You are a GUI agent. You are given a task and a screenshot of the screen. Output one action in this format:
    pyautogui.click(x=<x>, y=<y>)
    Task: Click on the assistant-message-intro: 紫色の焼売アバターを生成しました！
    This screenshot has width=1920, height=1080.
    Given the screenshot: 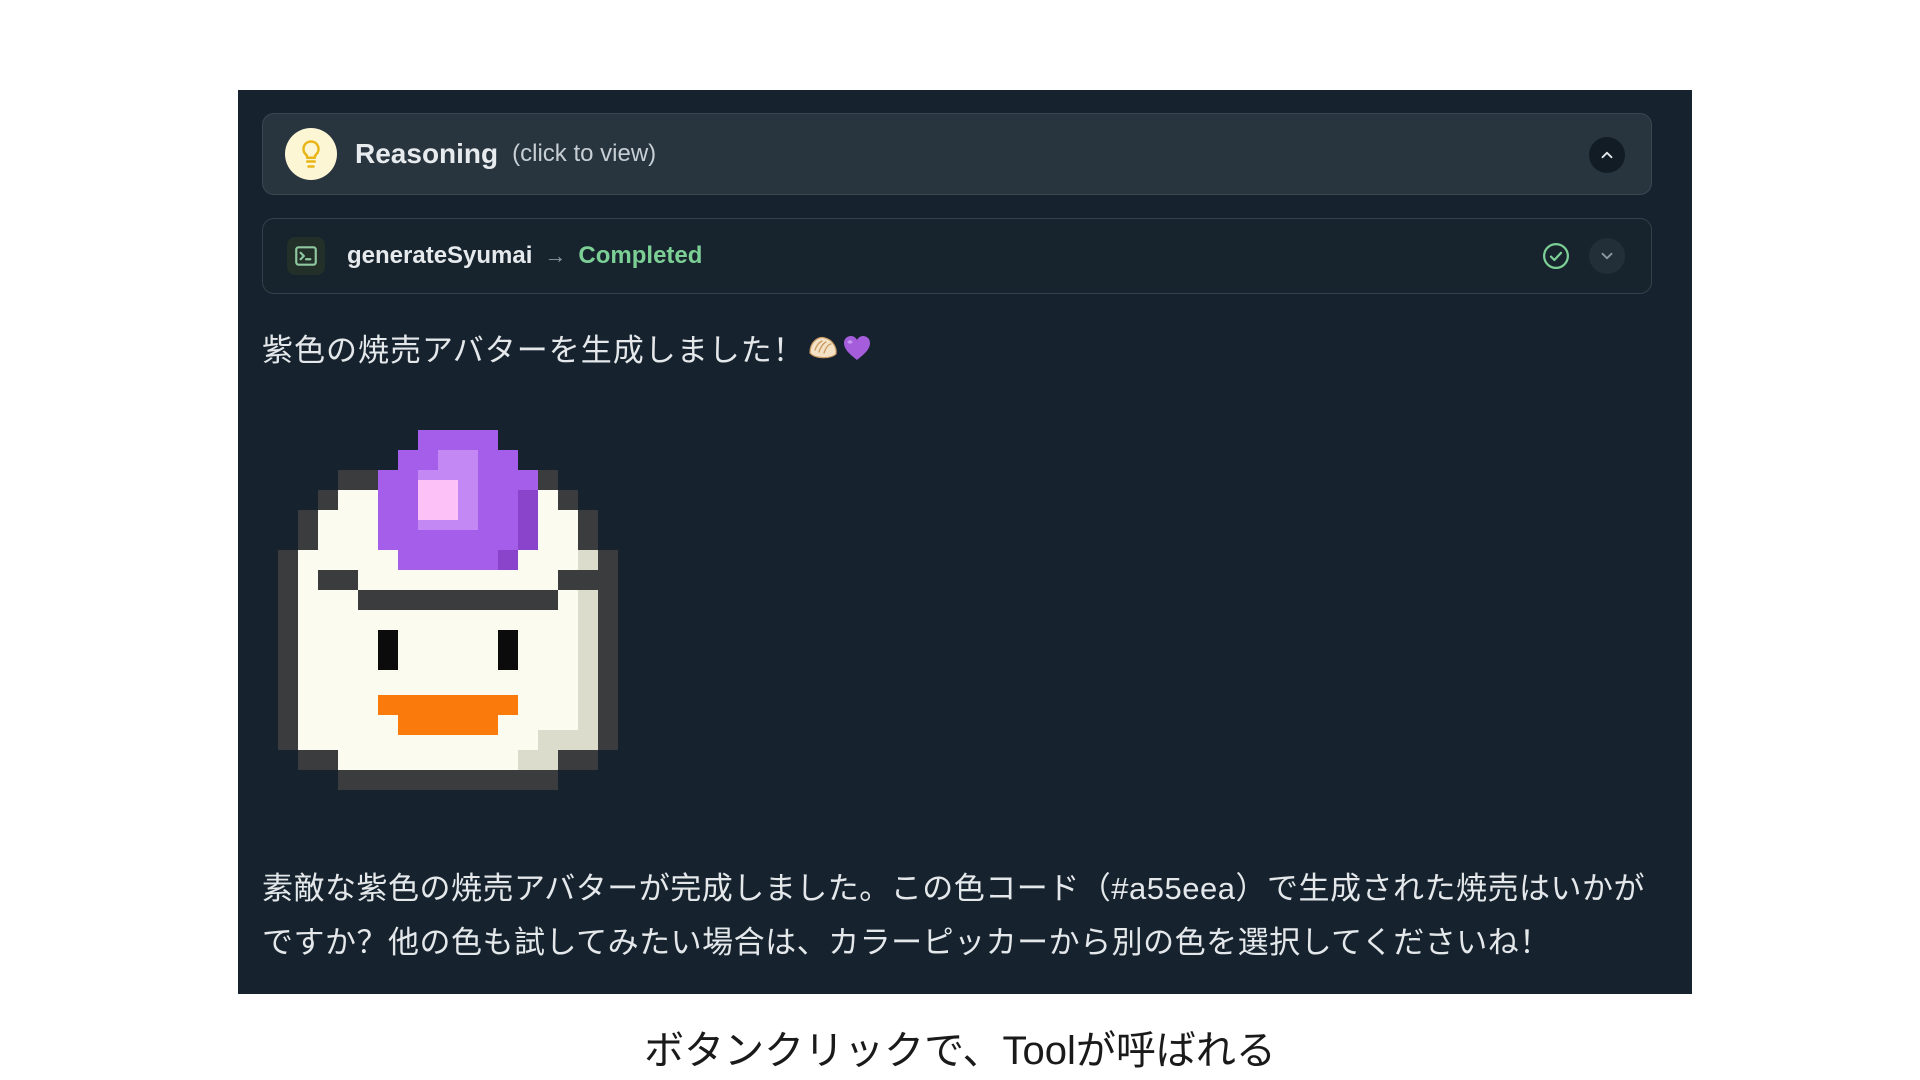 What is the action you would take?
    pyautogui.click(x=567, y=347)
    